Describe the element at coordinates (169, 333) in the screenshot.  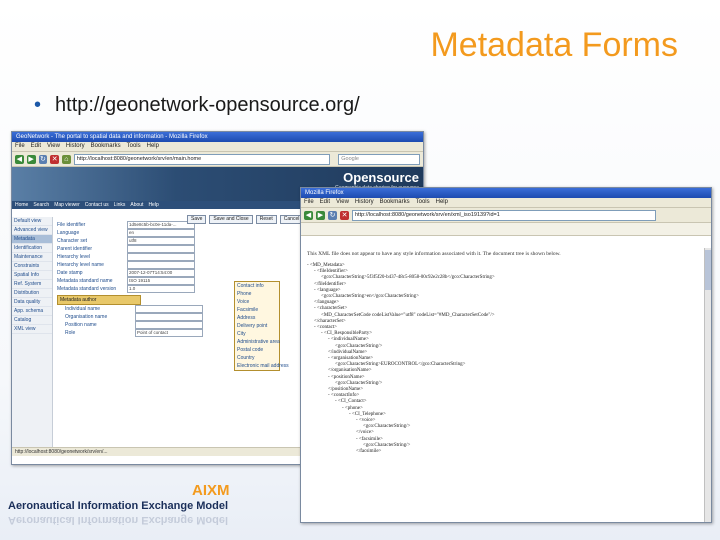
I see `contact-input: Point of contact` at that location.